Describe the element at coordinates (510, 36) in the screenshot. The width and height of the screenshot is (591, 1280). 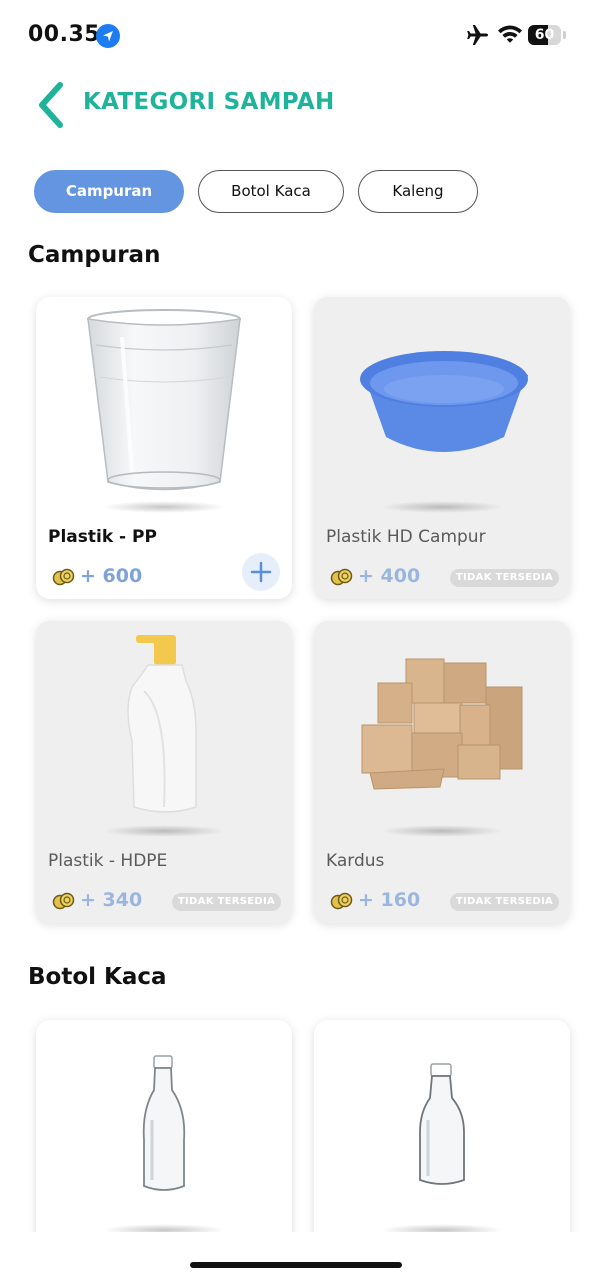
I see `wifi-icon` at that location.